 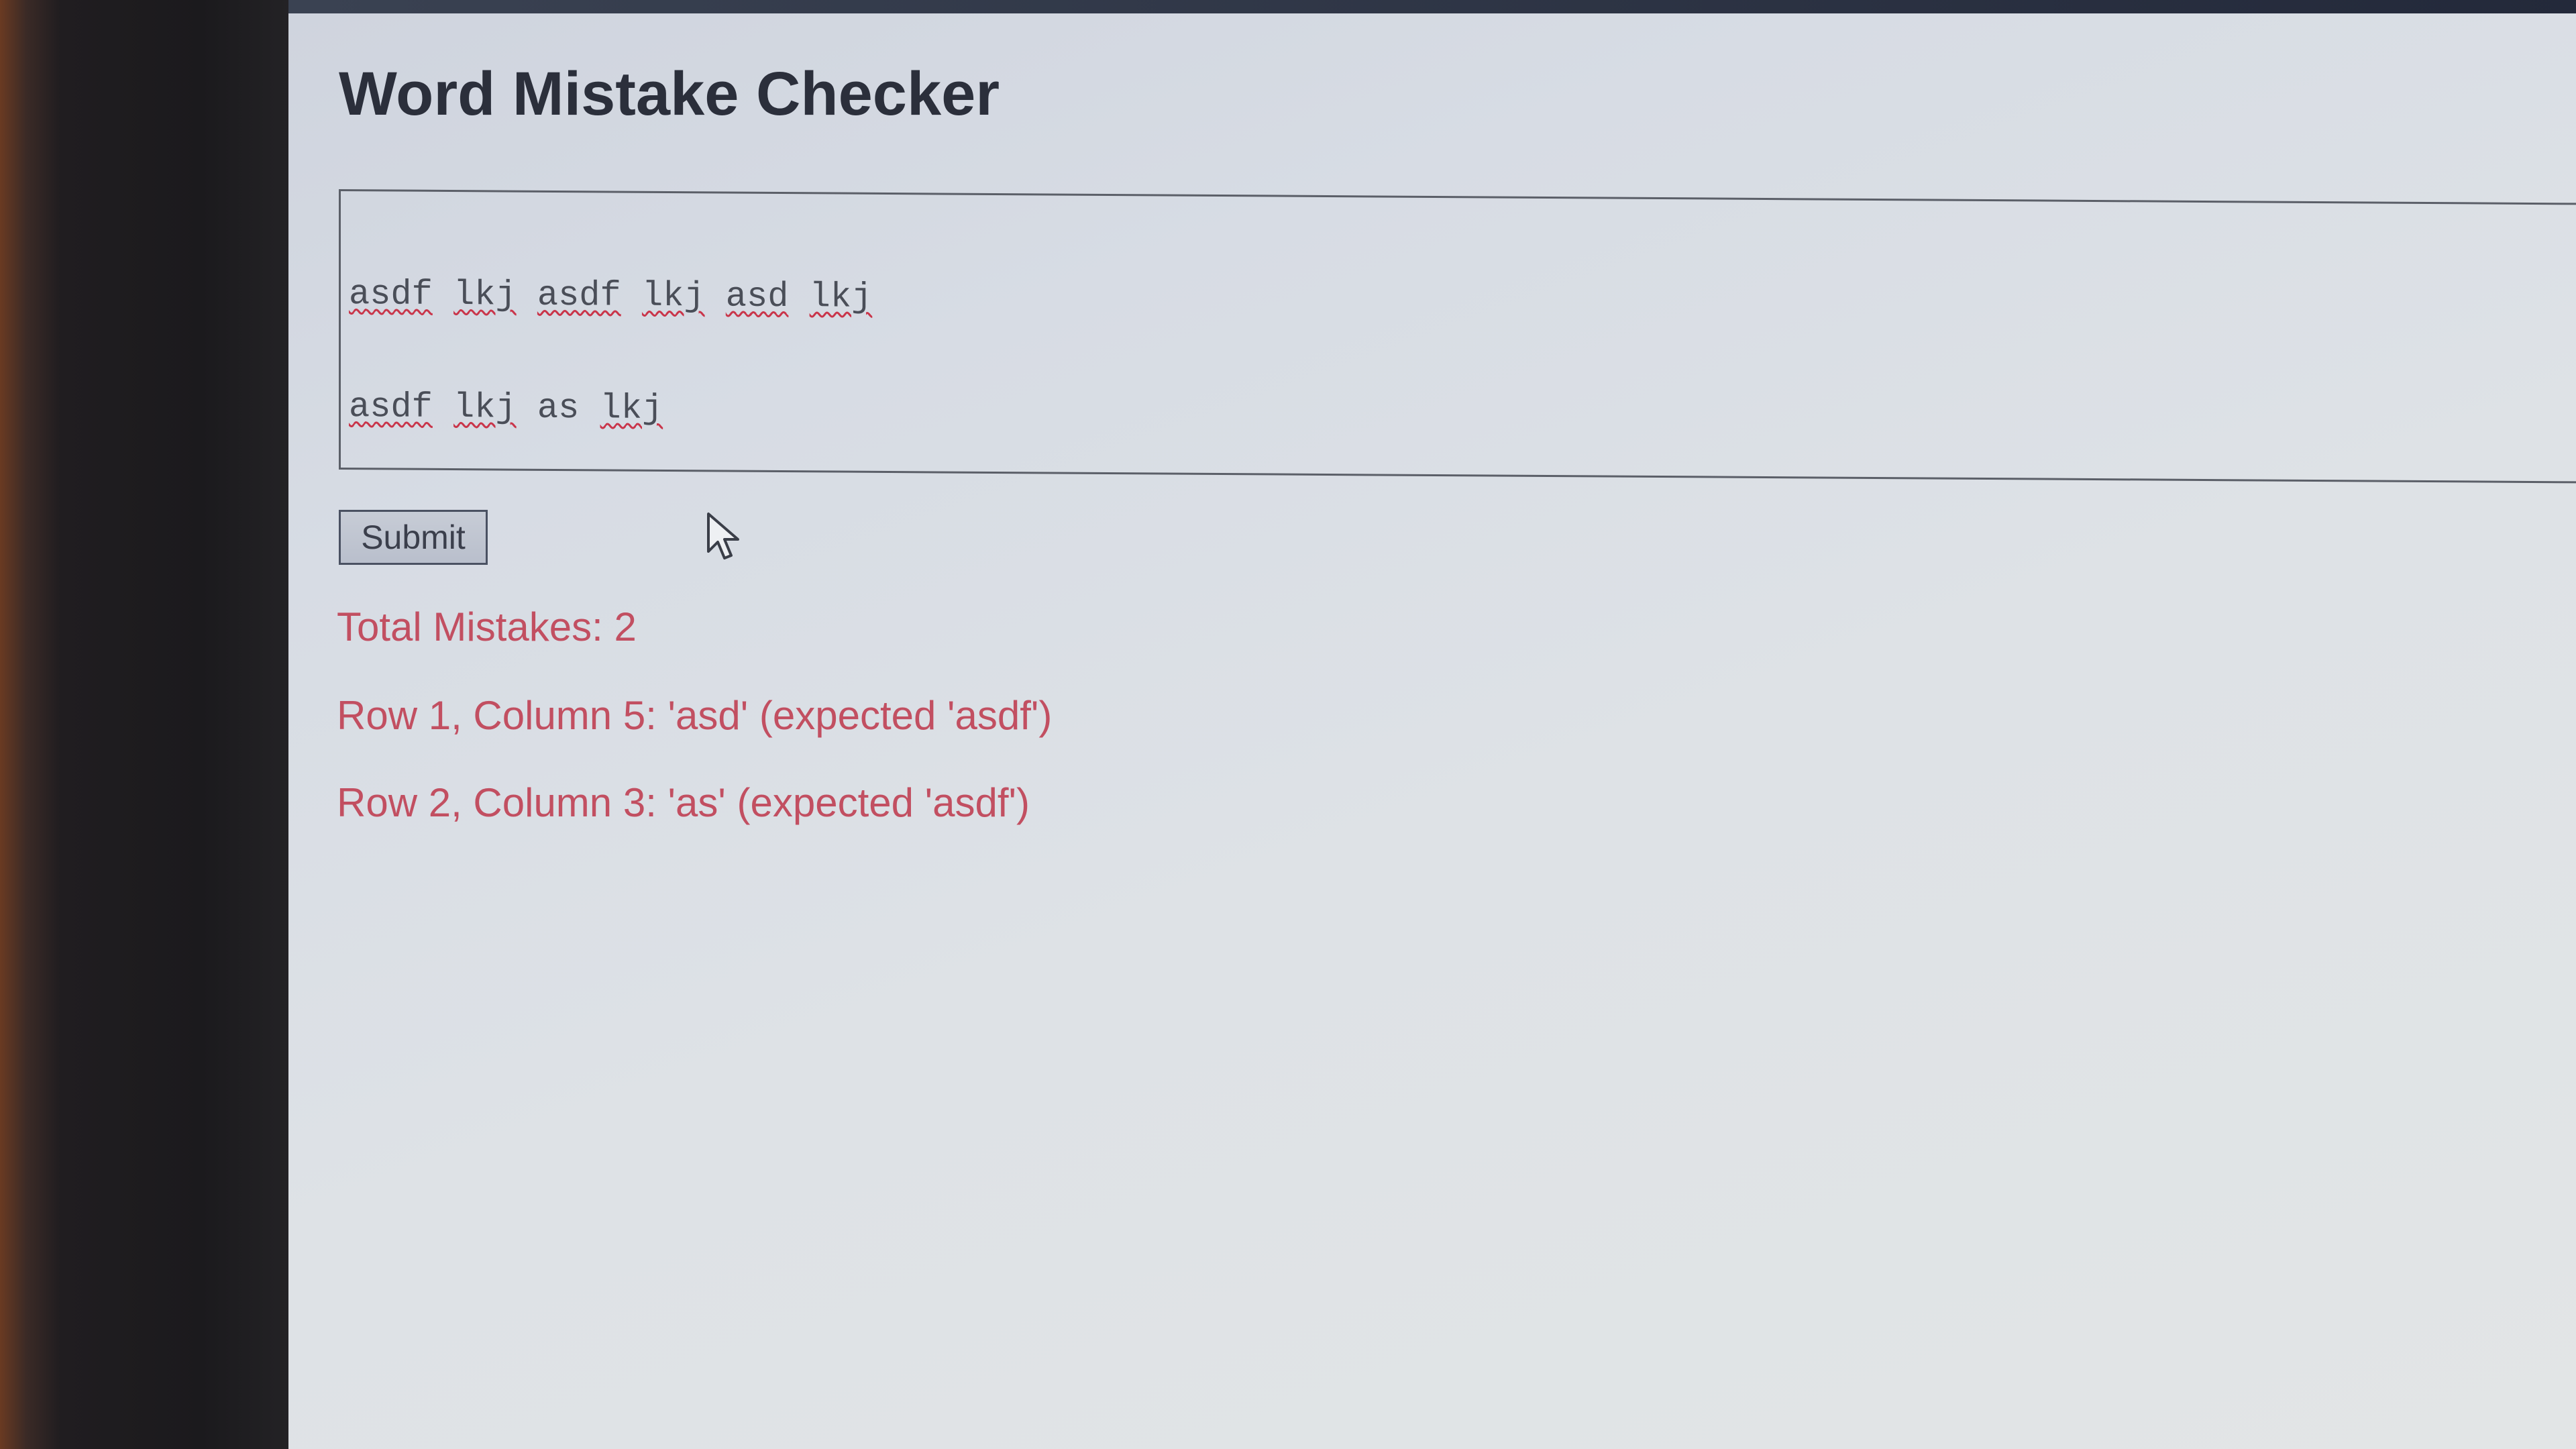 I want to click on editor-line-2: asdf lkj as lkj, so click(x=610, y=408).